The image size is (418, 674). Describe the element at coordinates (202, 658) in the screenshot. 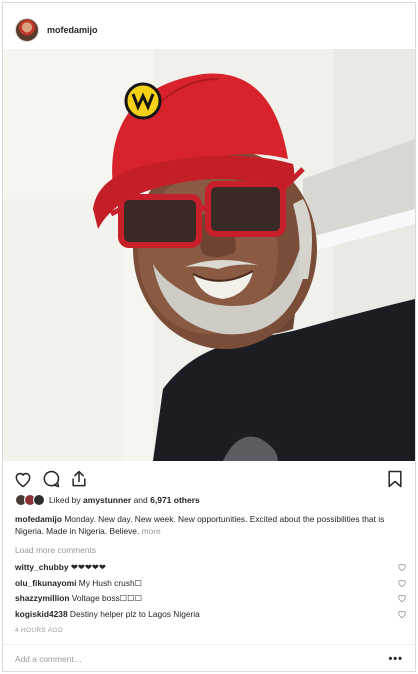

I see `add-comment-input` at that location.